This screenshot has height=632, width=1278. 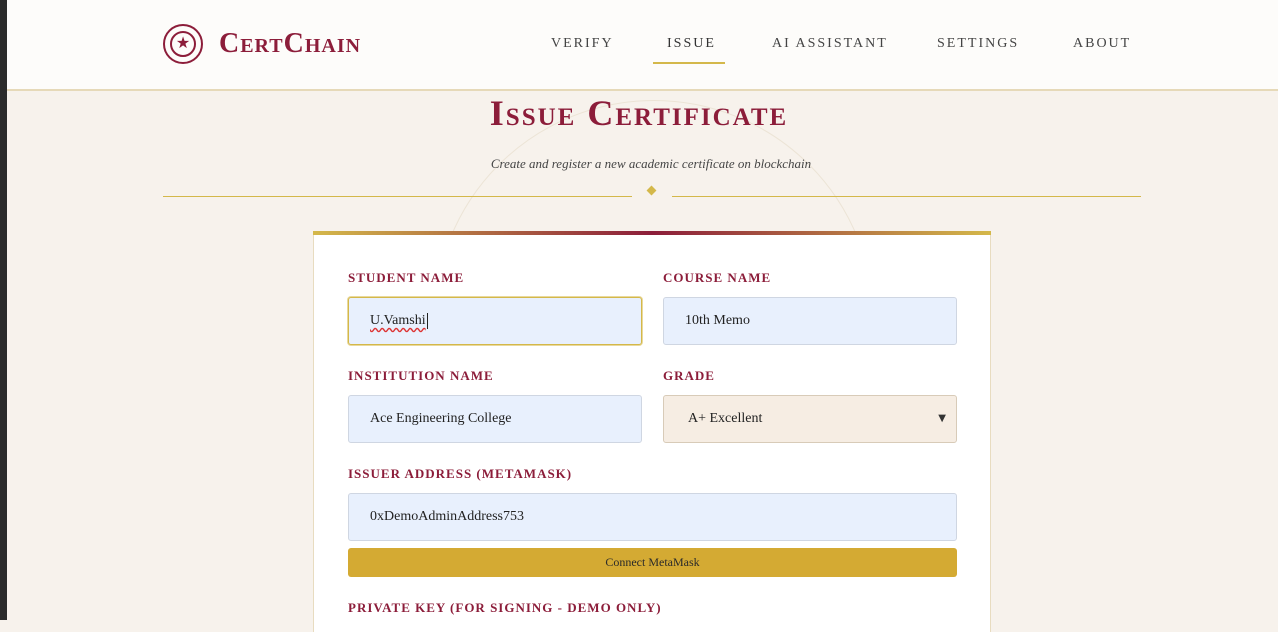 I want to click on student-name-label: STUDENT NAME, so click(x=406, y=277).